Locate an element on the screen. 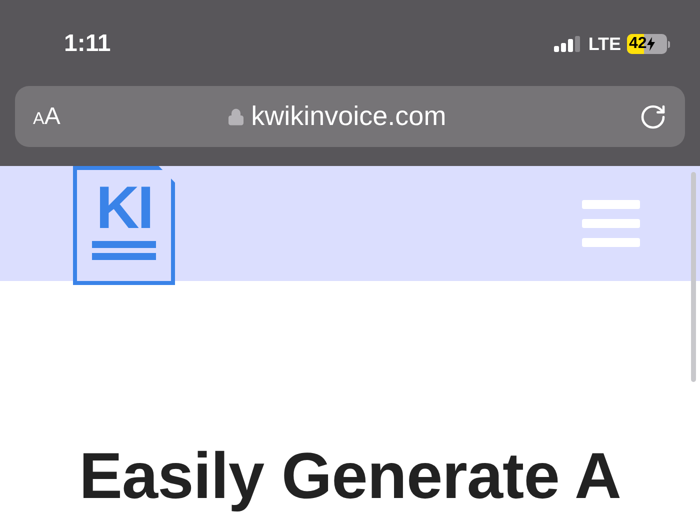  network-label: LTE is located at coordinates (604, 44).